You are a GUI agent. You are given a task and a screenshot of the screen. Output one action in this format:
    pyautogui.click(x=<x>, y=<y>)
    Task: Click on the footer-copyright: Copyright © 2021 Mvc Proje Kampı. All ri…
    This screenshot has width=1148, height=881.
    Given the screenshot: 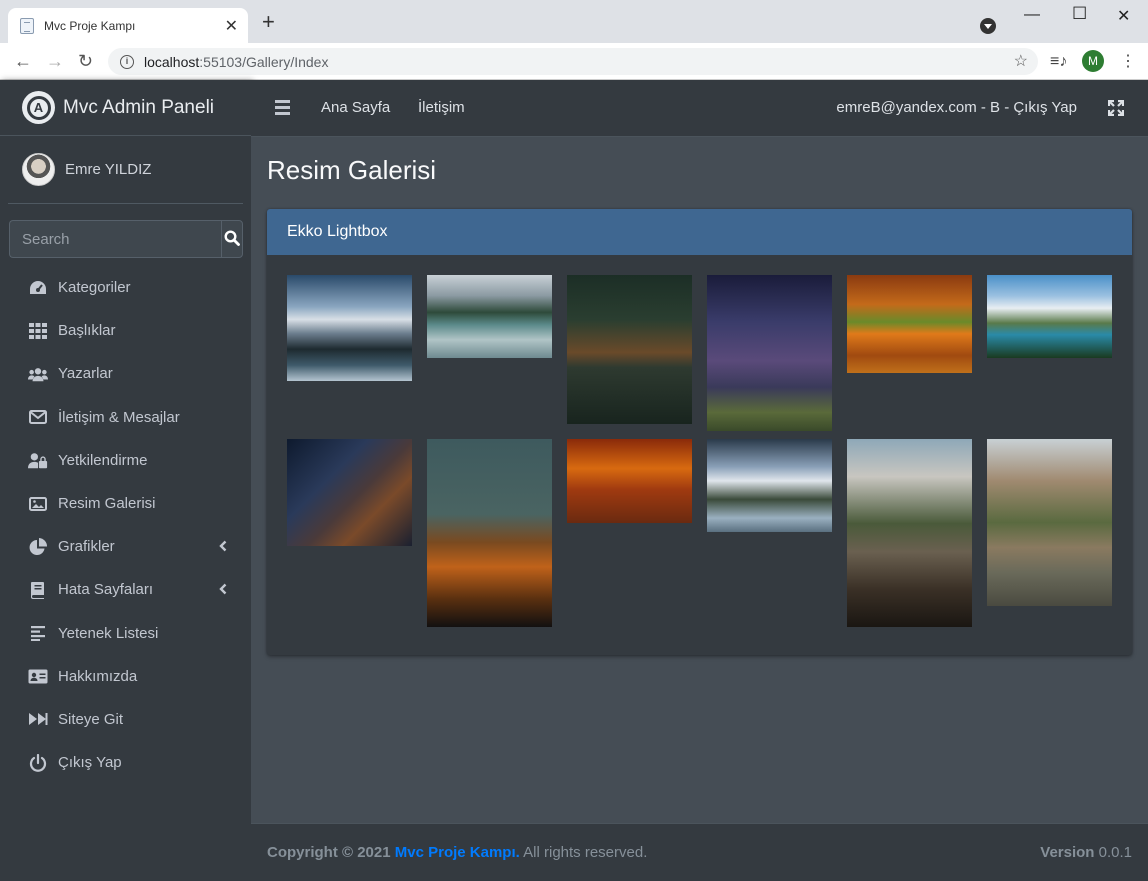 What is the action you would take?
    pyautogui.click(x=457, y=852)
    